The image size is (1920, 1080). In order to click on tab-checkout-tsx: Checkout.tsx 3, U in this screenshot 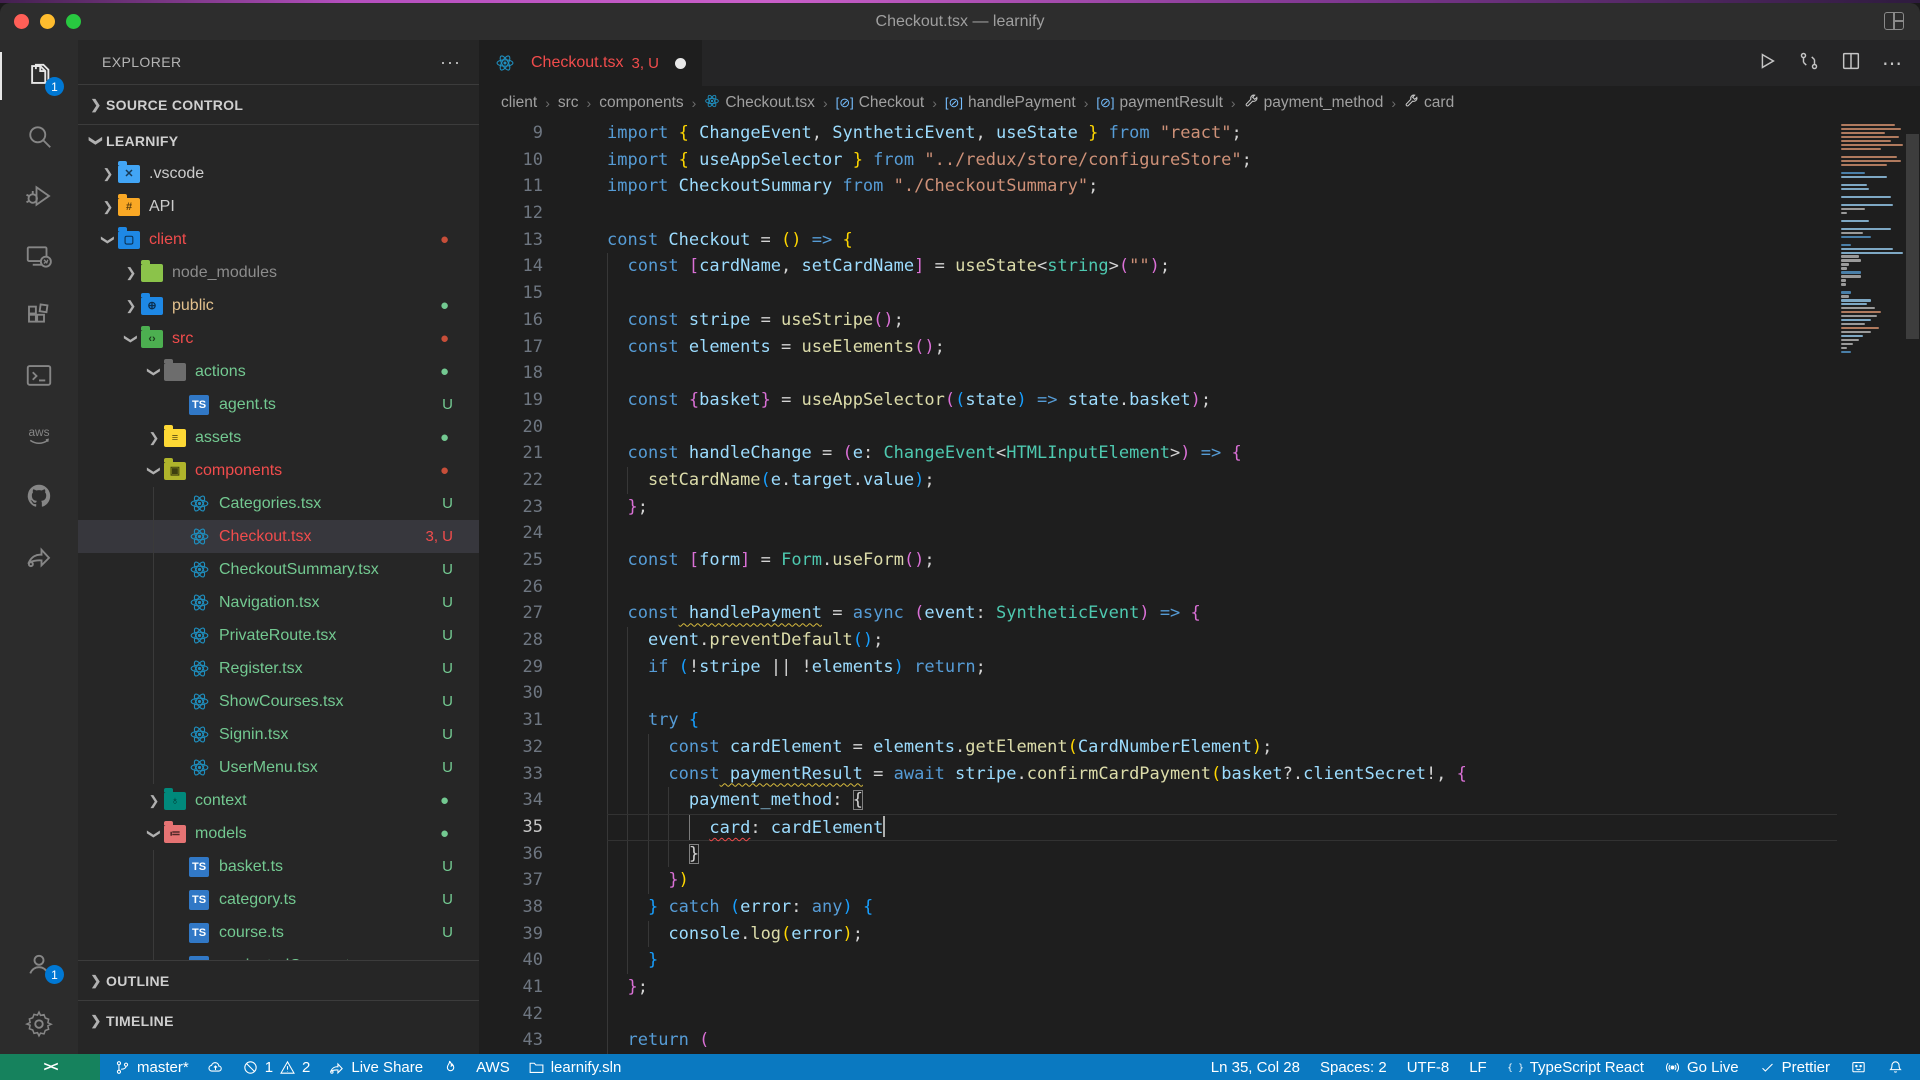, I will do `click(591, 63)`.